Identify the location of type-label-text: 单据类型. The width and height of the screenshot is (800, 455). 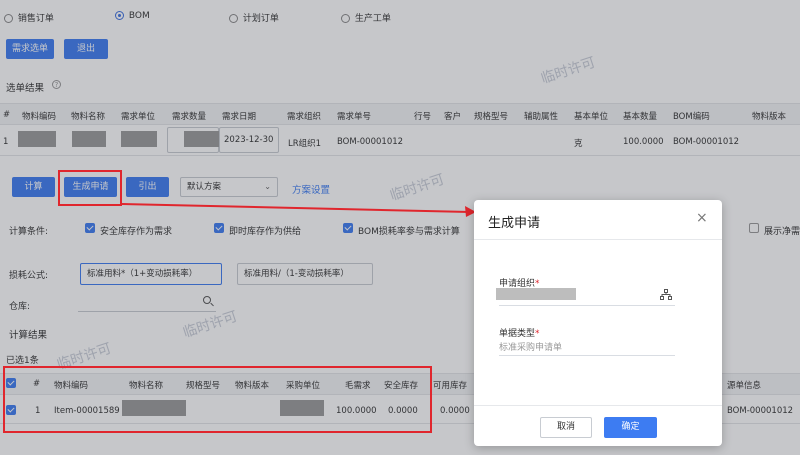
(517, 334).